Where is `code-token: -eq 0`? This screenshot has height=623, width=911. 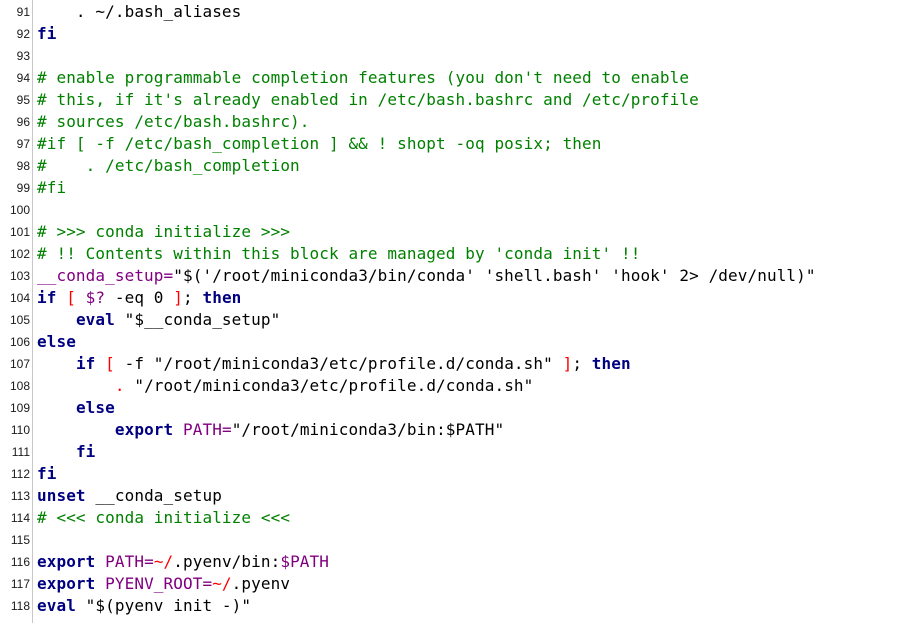
code-token: -eq 0 is located at coordinates (139, 297).